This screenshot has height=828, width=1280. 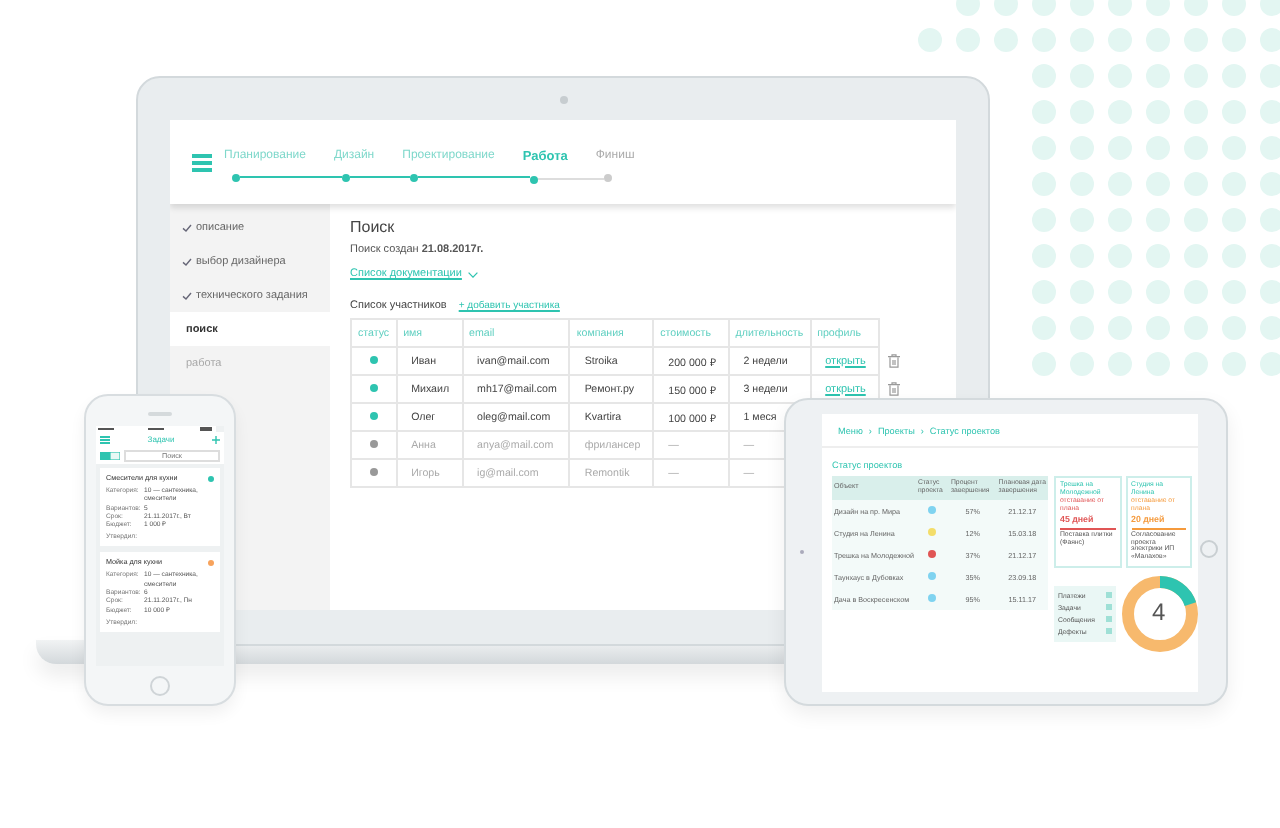 I want to click on view-toggle-icon, so click(x=110, y=456).